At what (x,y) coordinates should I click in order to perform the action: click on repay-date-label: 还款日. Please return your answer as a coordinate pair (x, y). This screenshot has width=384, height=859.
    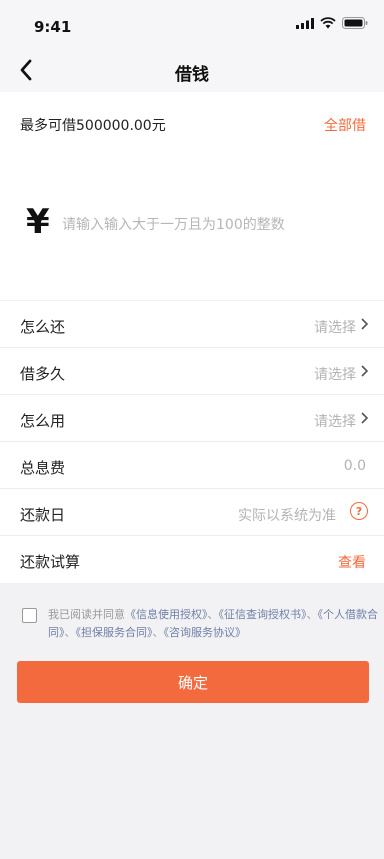
    Looking at the image, I should click on (43, 515).